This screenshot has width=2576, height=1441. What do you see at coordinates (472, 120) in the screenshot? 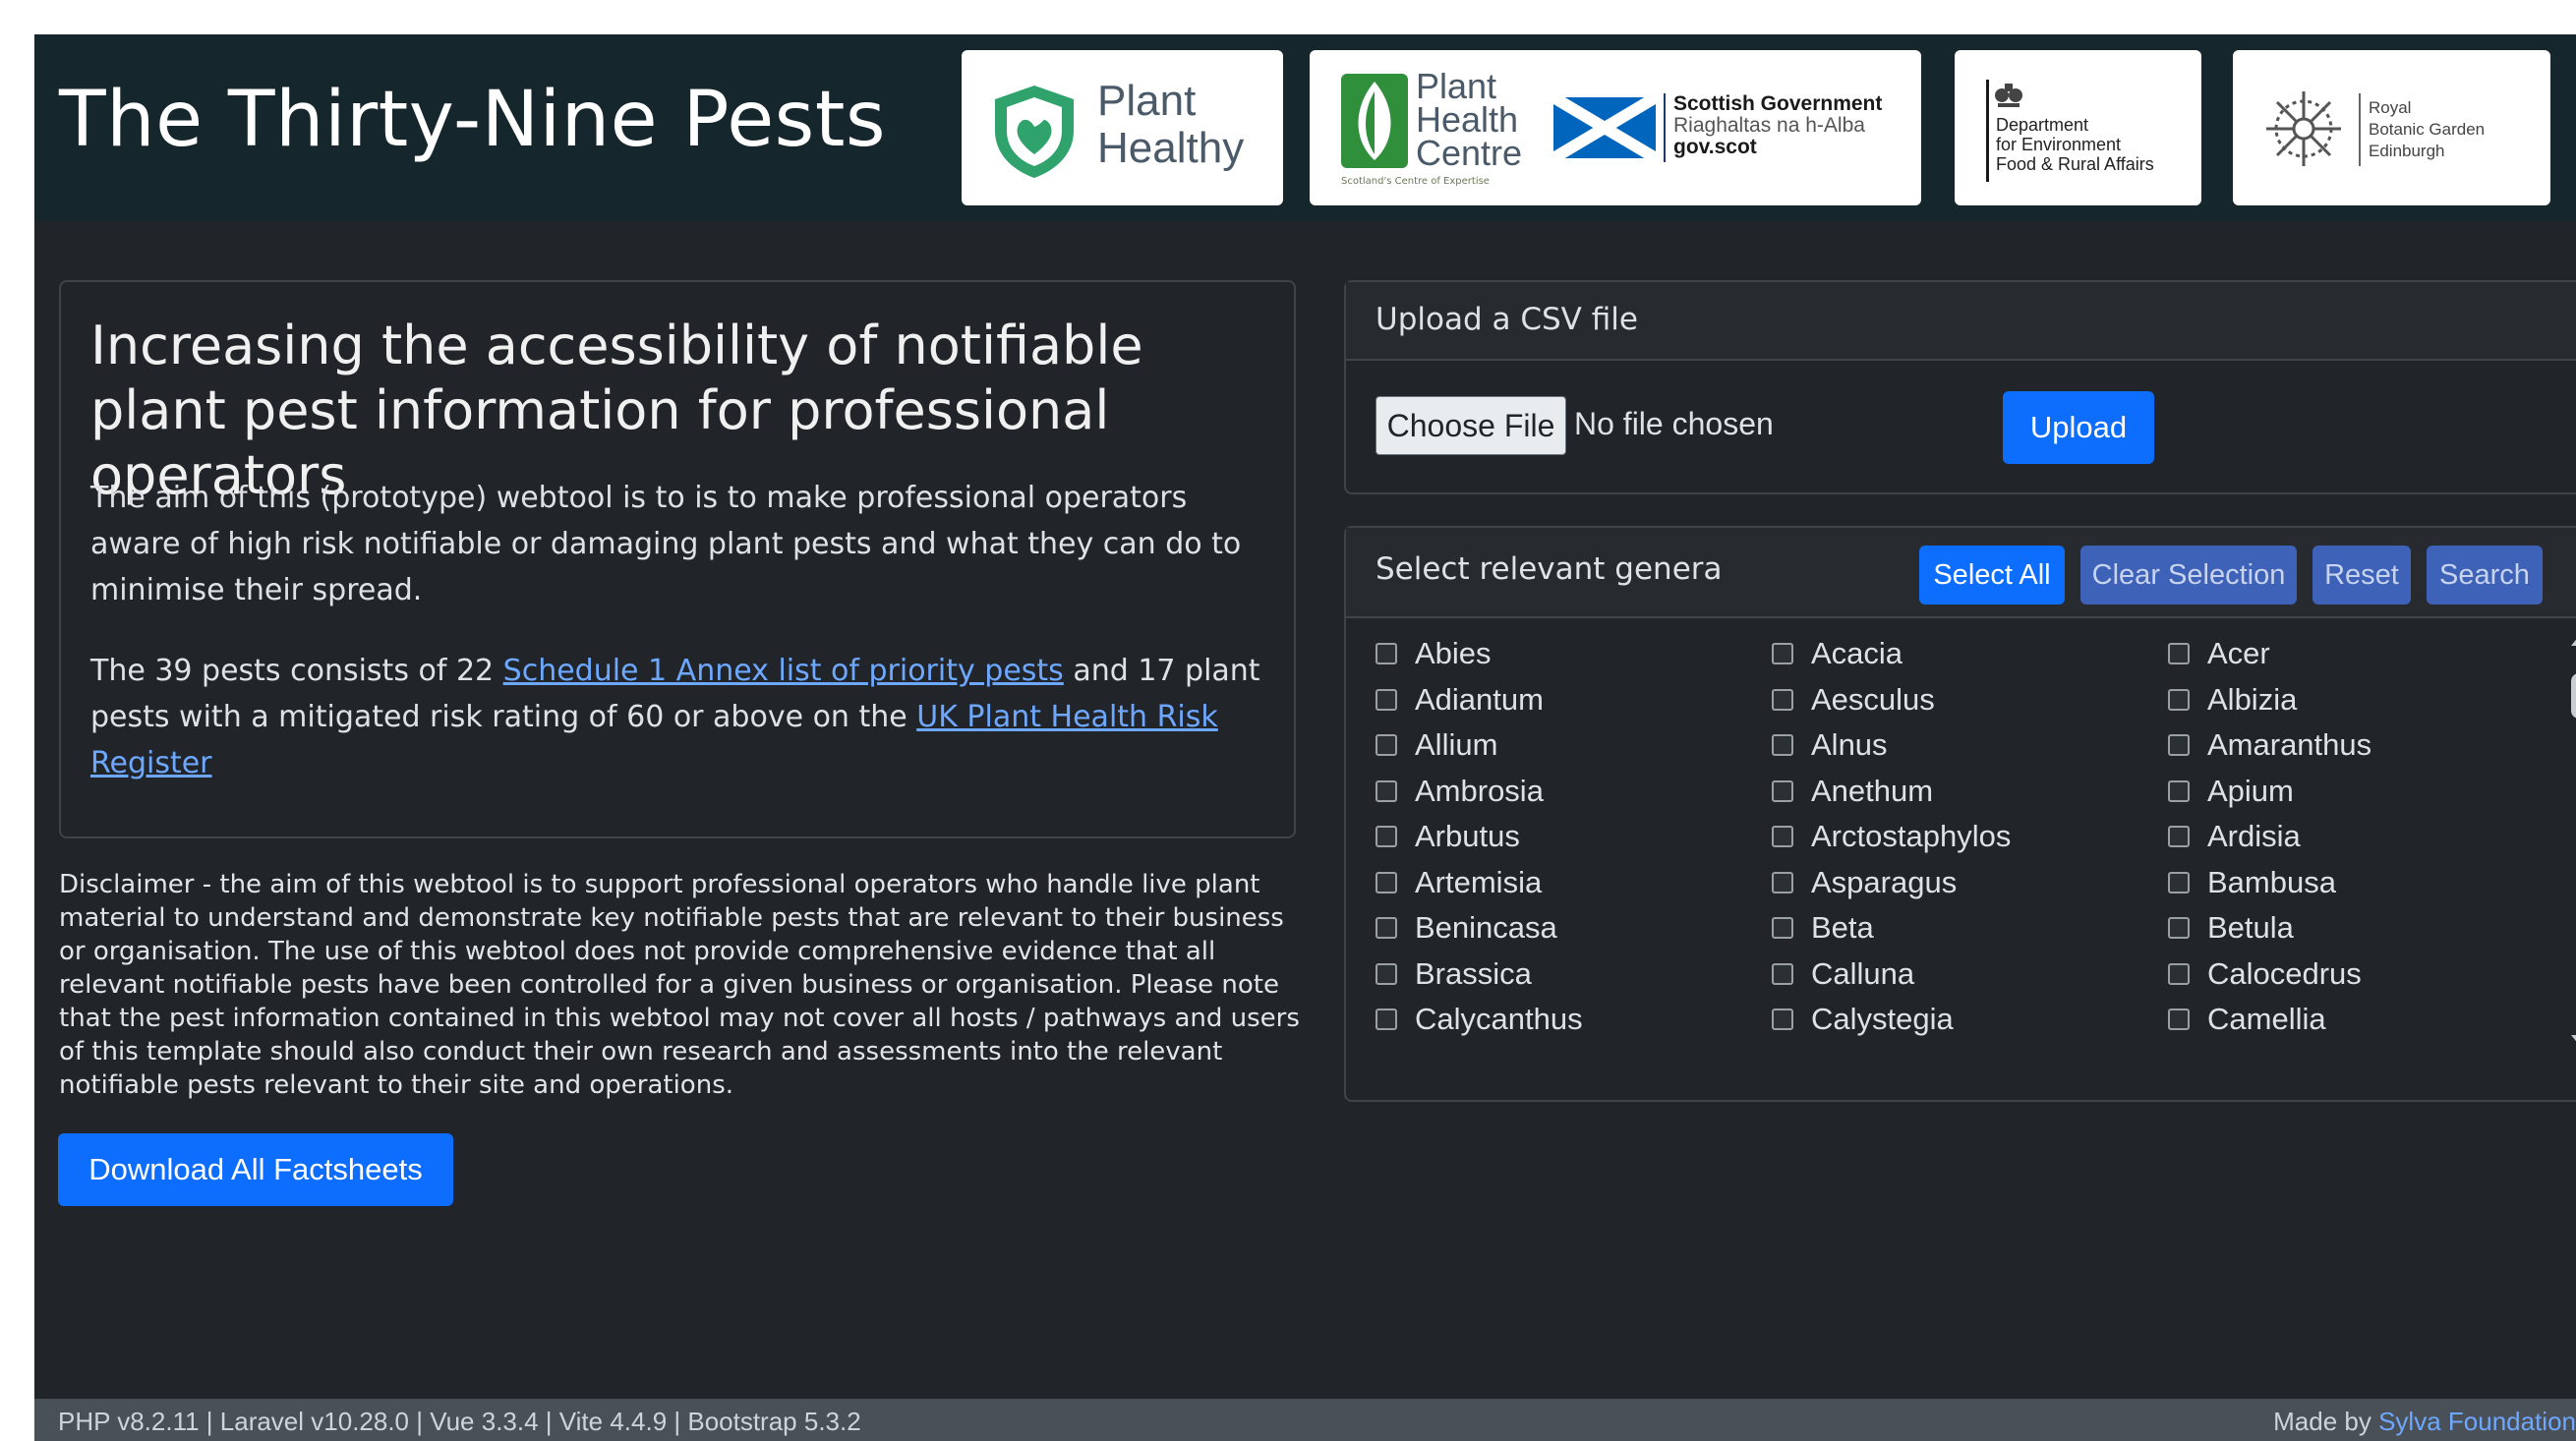
I see `site-title: The Thirty-Nine Pests` at bounding box center [472, 120].